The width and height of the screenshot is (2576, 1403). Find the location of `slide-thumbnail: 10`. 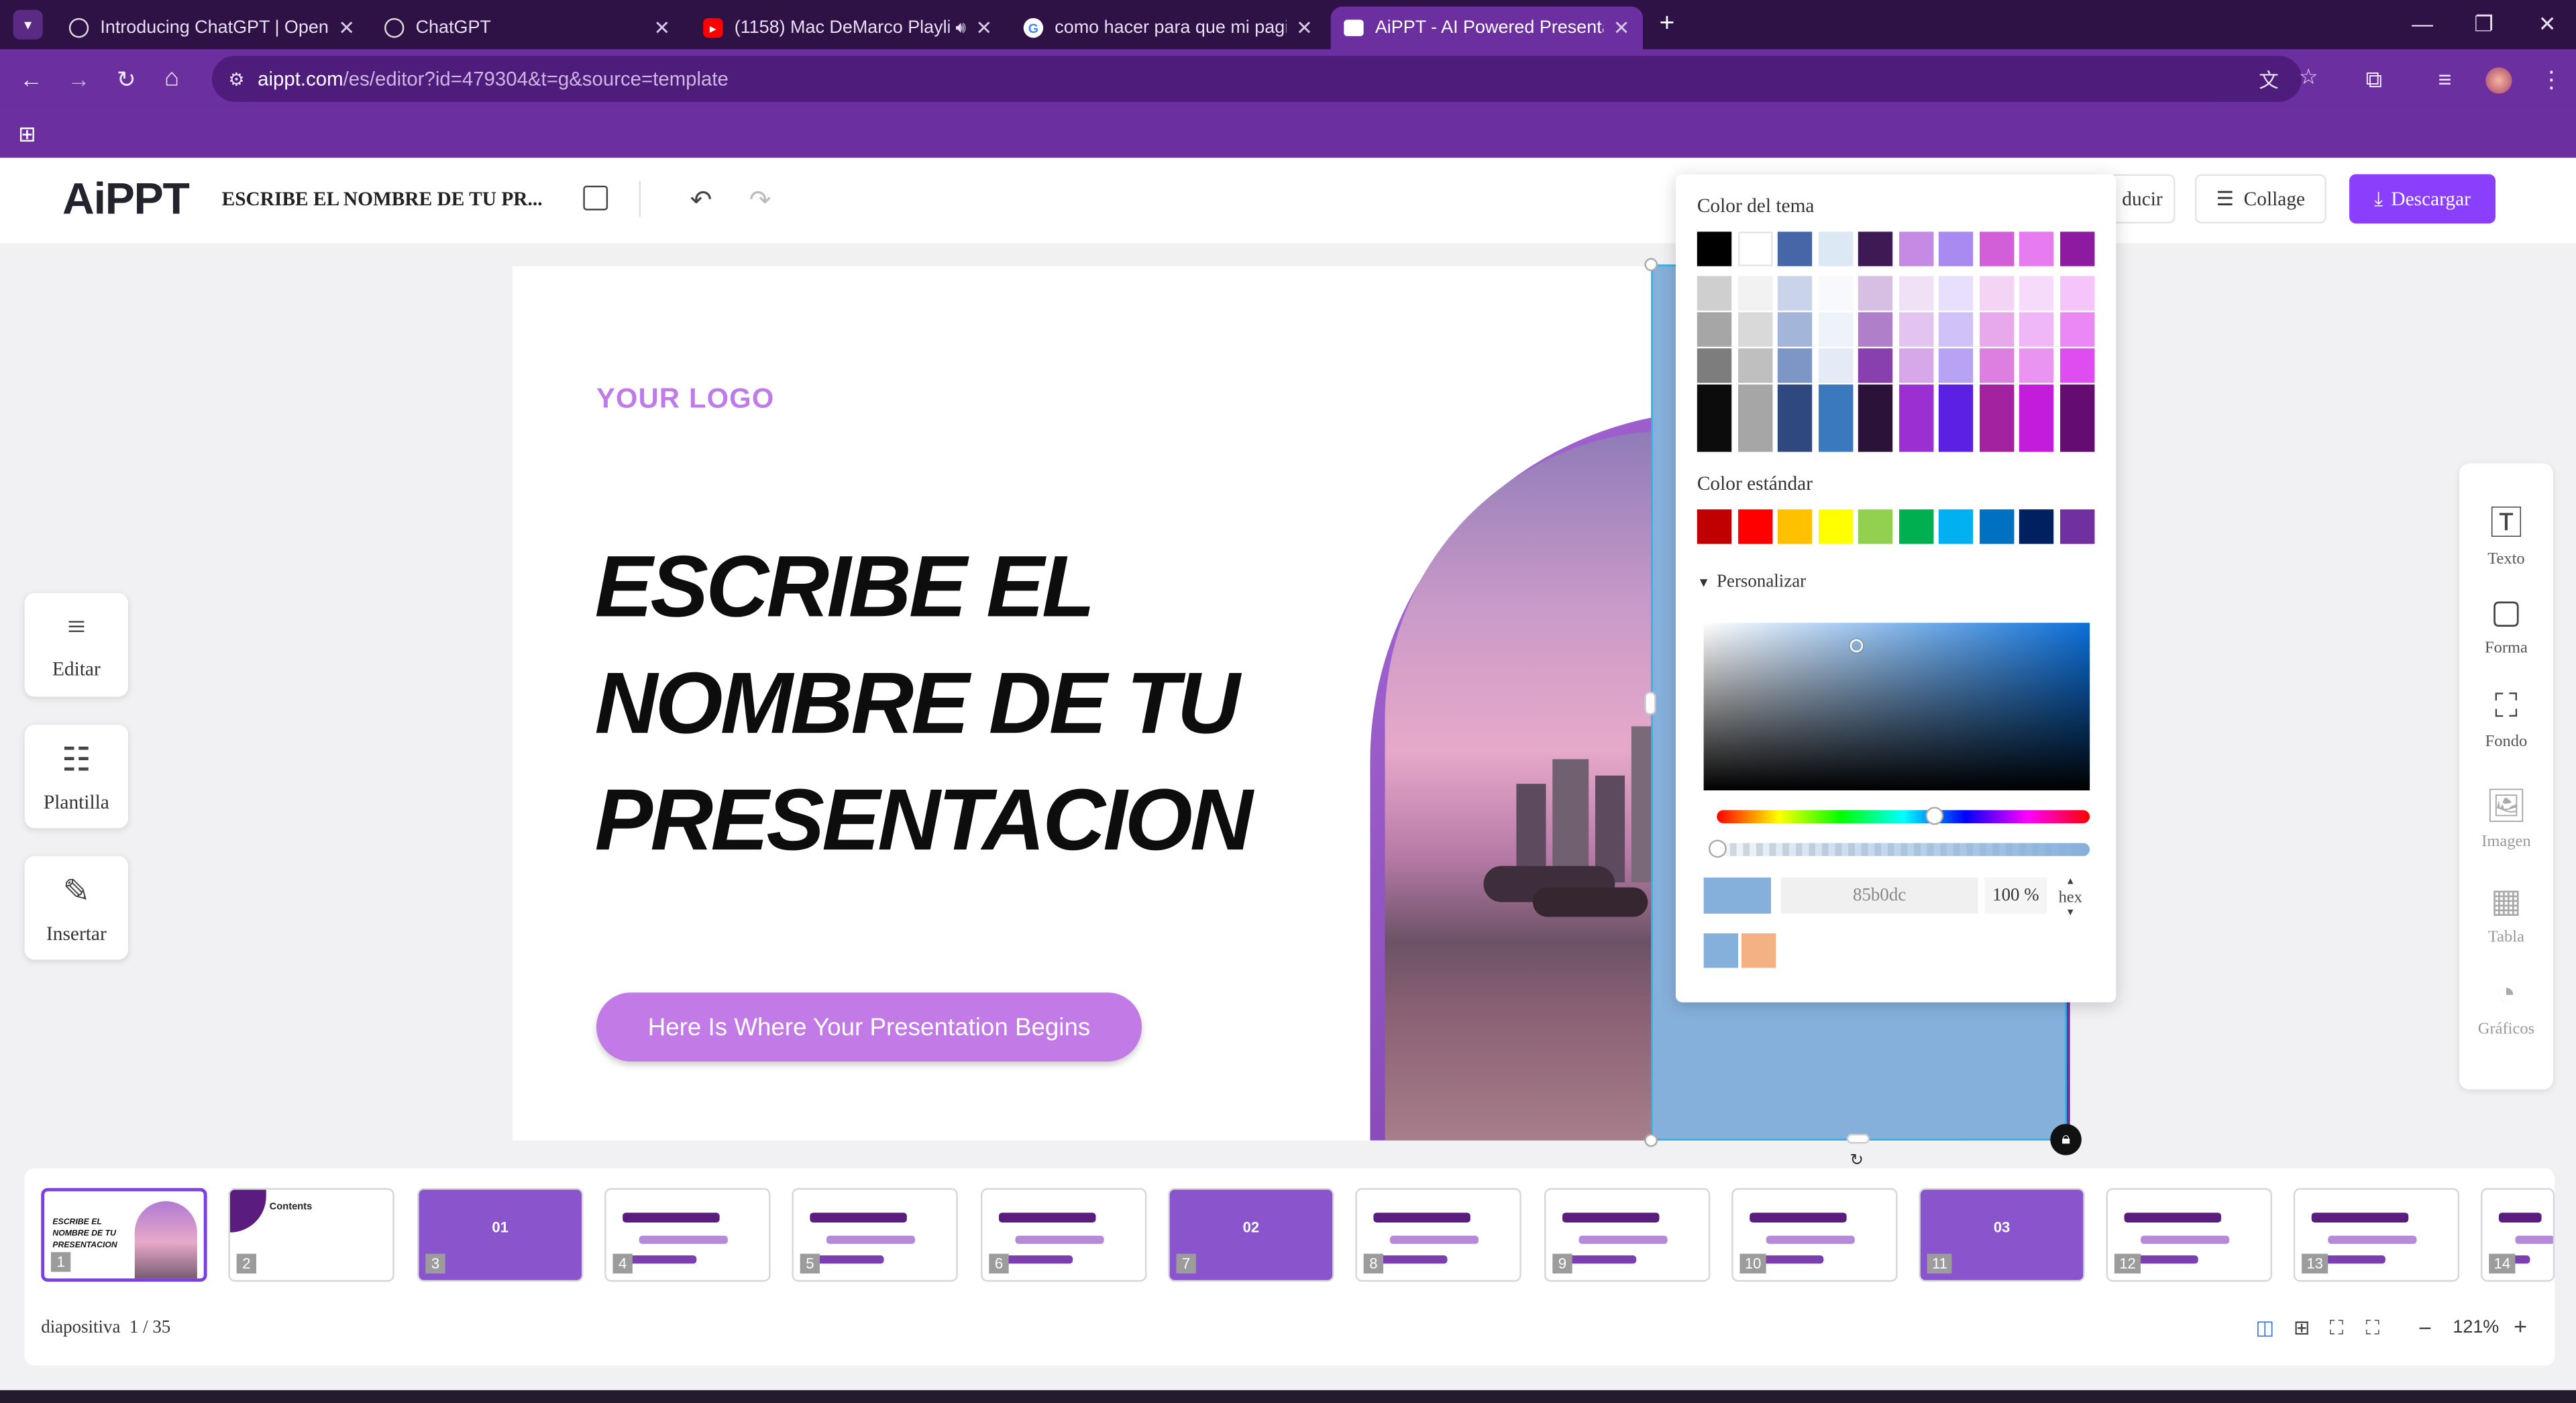

slide-thumbnail: 10 is located at coordinates (1814, 1235).